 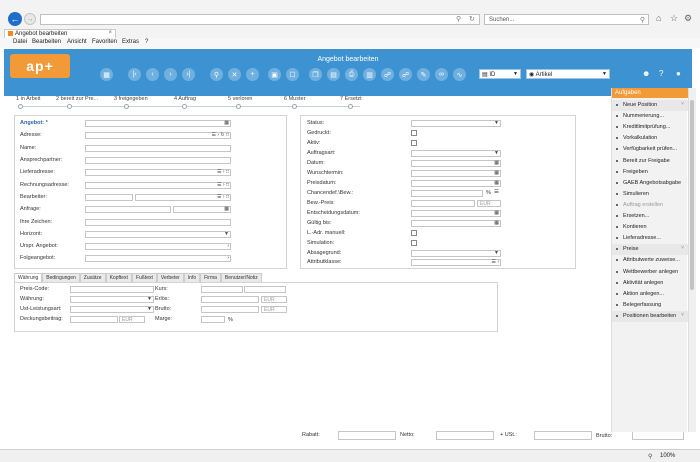 What do you see at coordinates (667, 456) in the screenshot?
I see `zoom-level: 100%` at bounding box center [667, 456].